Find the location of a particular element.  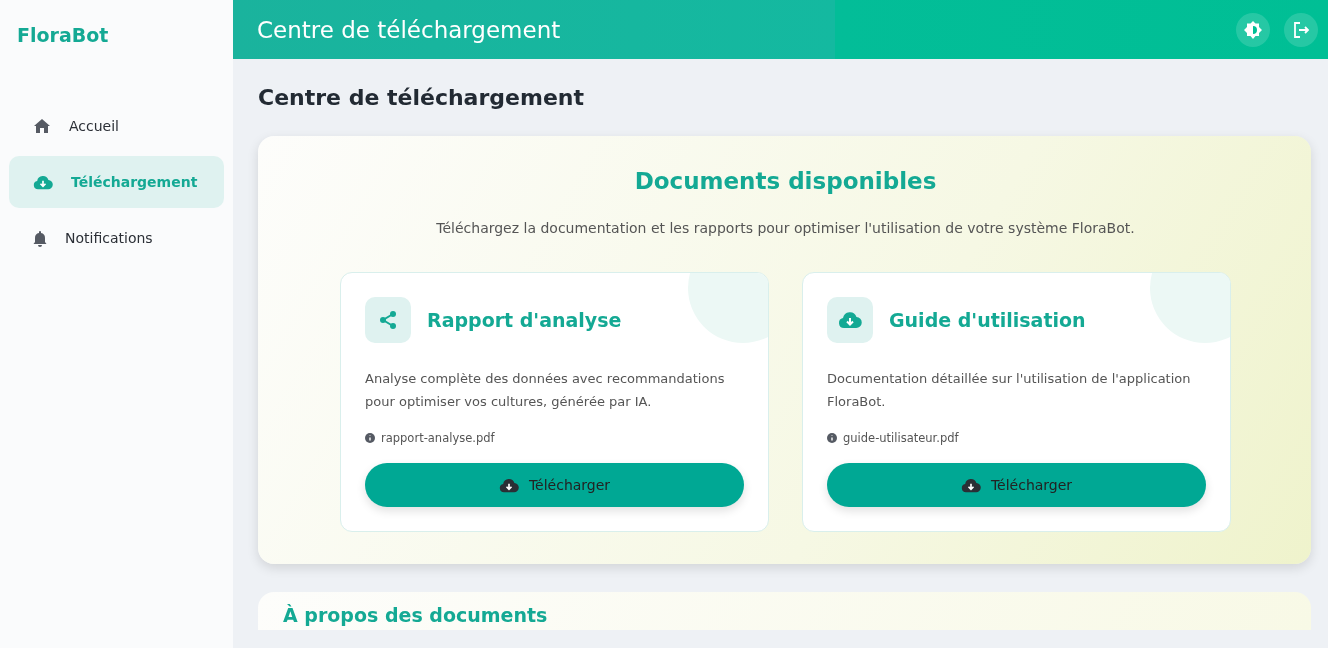

section-title: À propos des documents is located at coordinates (416, 615).